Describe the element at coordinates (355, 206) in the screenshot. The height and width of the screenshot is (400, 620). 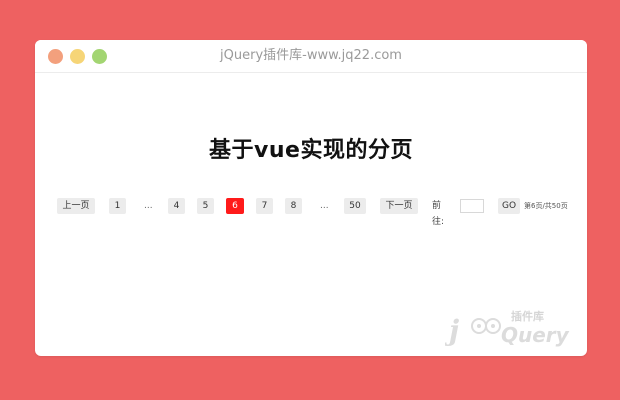
I see `page-button-50: 50` at that location.